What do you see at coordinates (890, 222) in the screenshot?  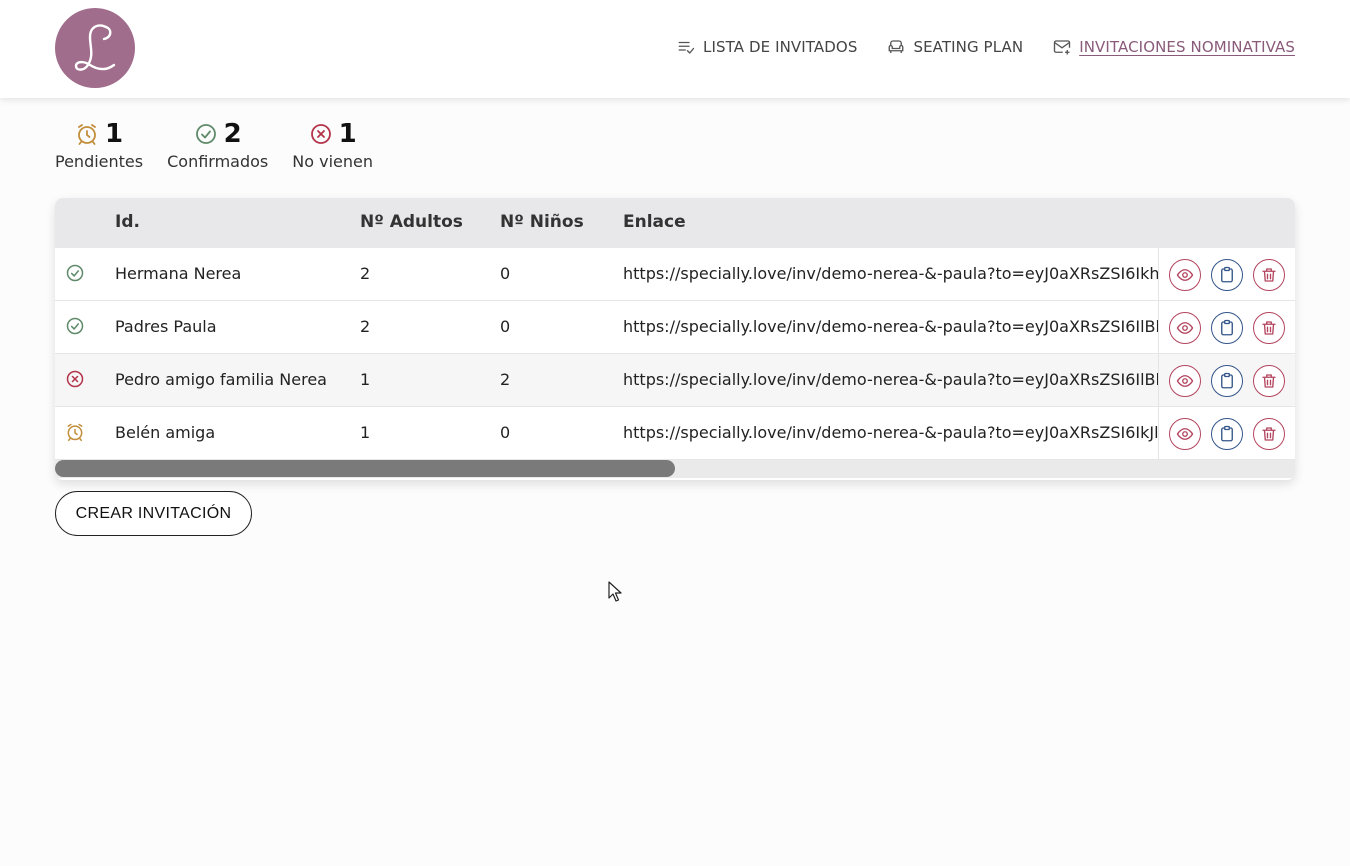 I see `col-header-link: Enlace` at bounding box center [890, 222].